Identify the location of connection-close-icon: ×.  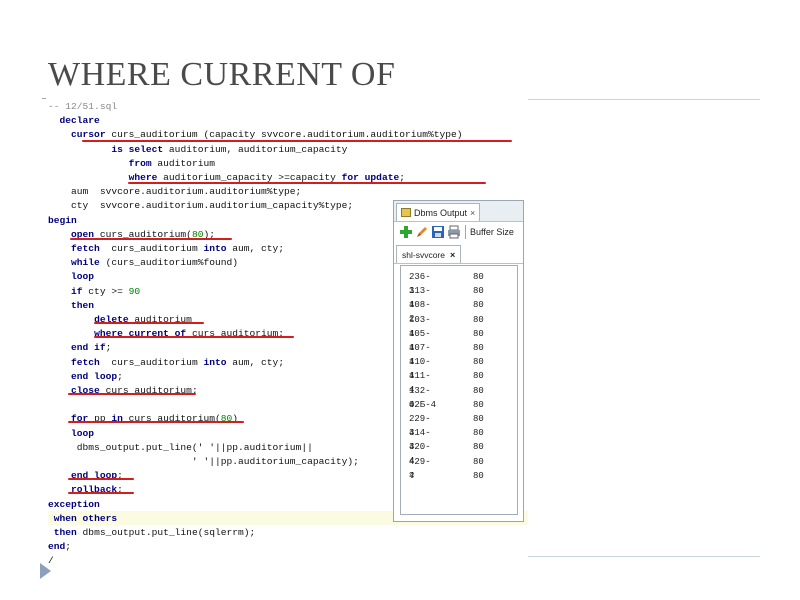
(452, 255).